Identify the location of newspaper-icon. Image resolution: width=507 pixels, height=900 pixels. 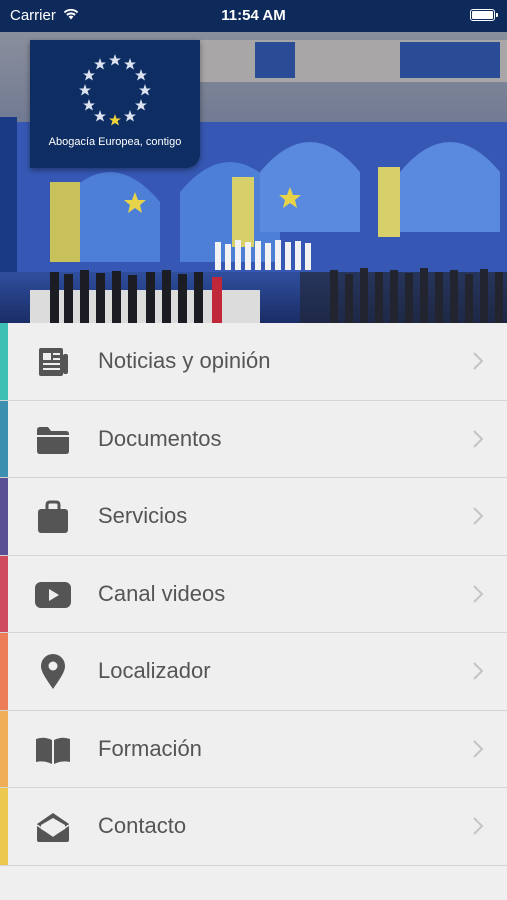
(53, 362).